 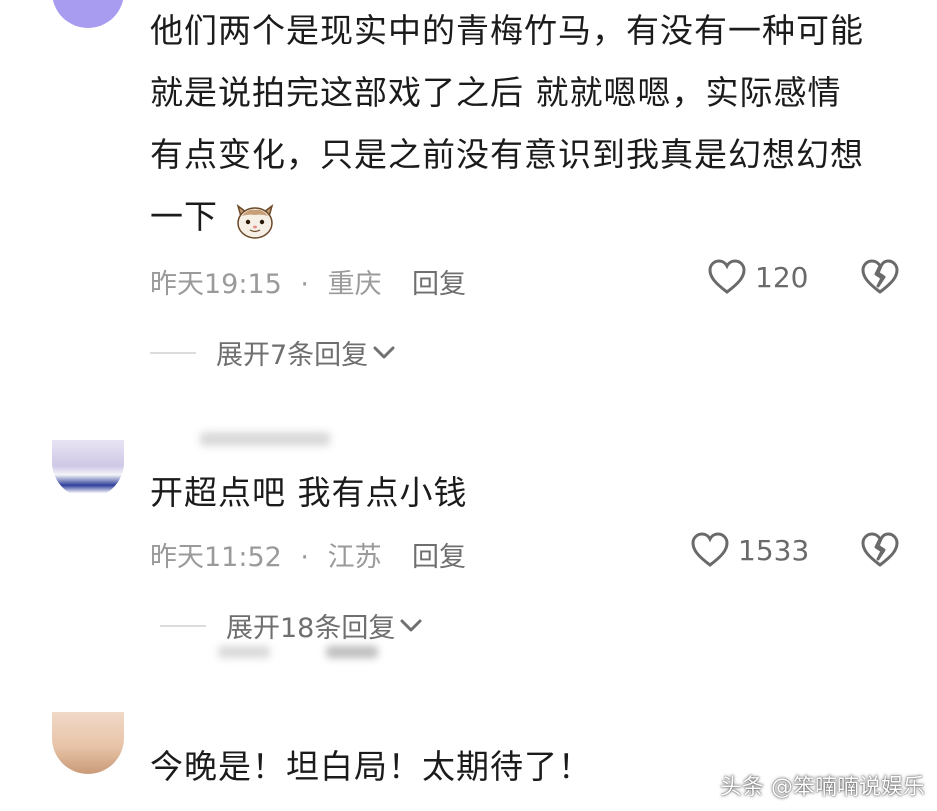 What do you see at coordinates (822, 787) in the screenshot?
I see `watermark: 头条 @笨喃喃说娱乐` at bounding box center [822, 787].